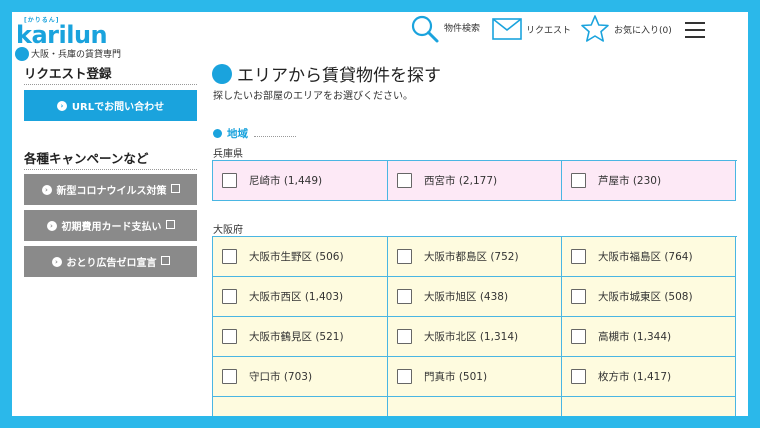 This screenshot has width=760, height=428. Describe the element at coordinates (461, 181) in the screenshot. I see `city-label: 西宮市 (2,177)` at that location.